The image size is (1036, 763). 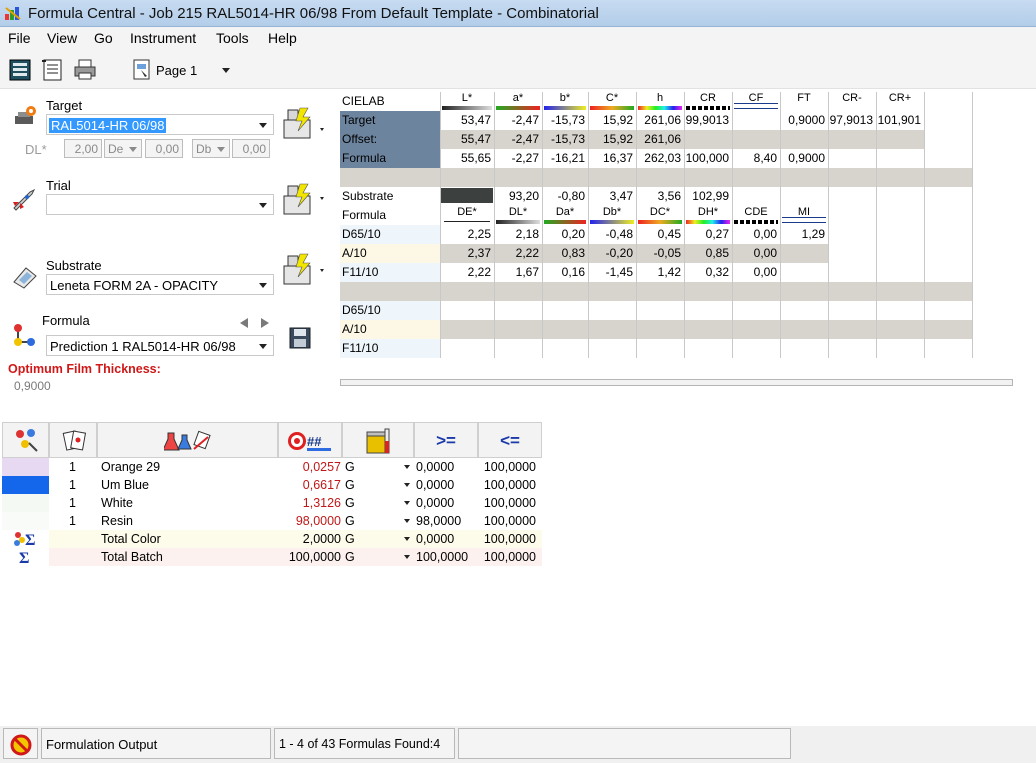 What do you see at coordinates (565, 272) in the screenshot?
I see `diff-cell-2-2: 0,16` at bounding box center [565, 272].